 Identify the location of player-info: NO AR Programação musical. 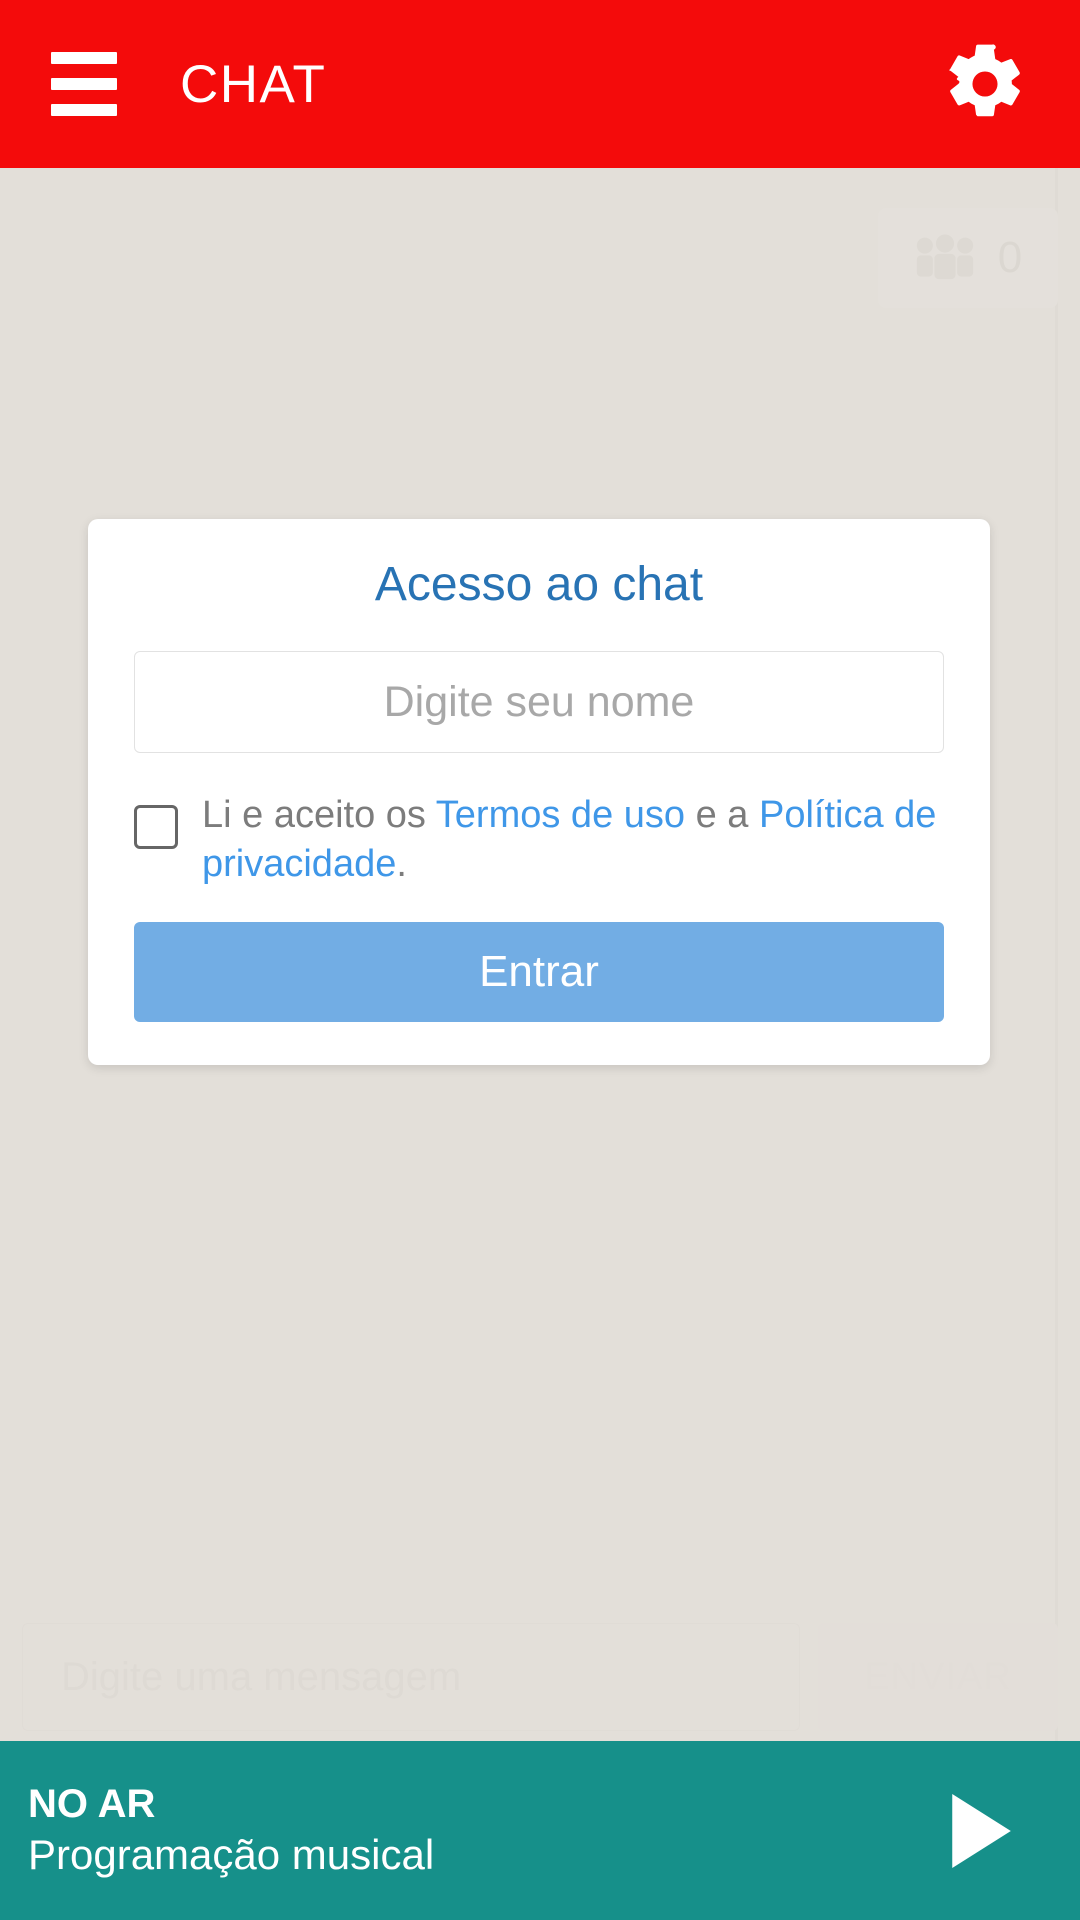
(231, 1830).